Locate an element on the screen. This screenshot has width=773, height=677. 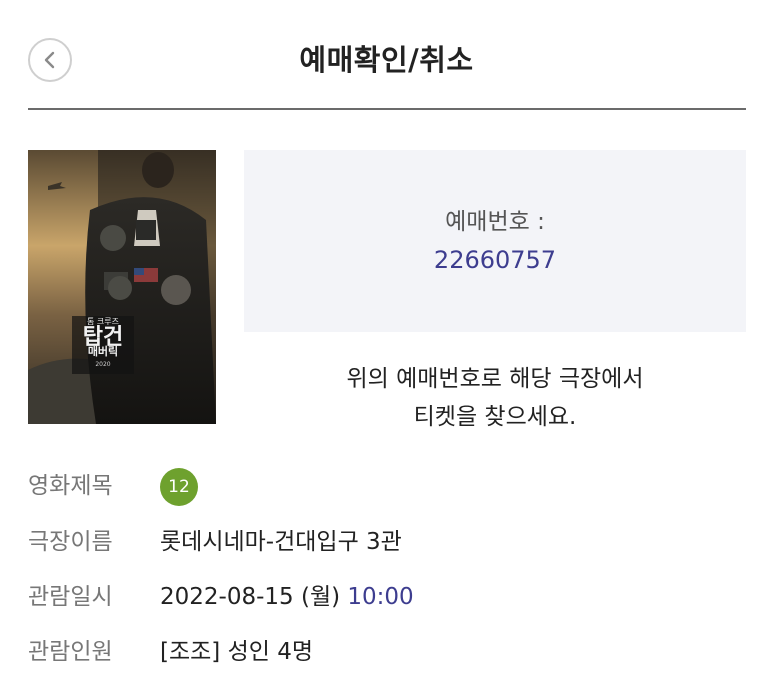
info-row-movie-title: 영화제목 12 is located at coordinates (387, 486).